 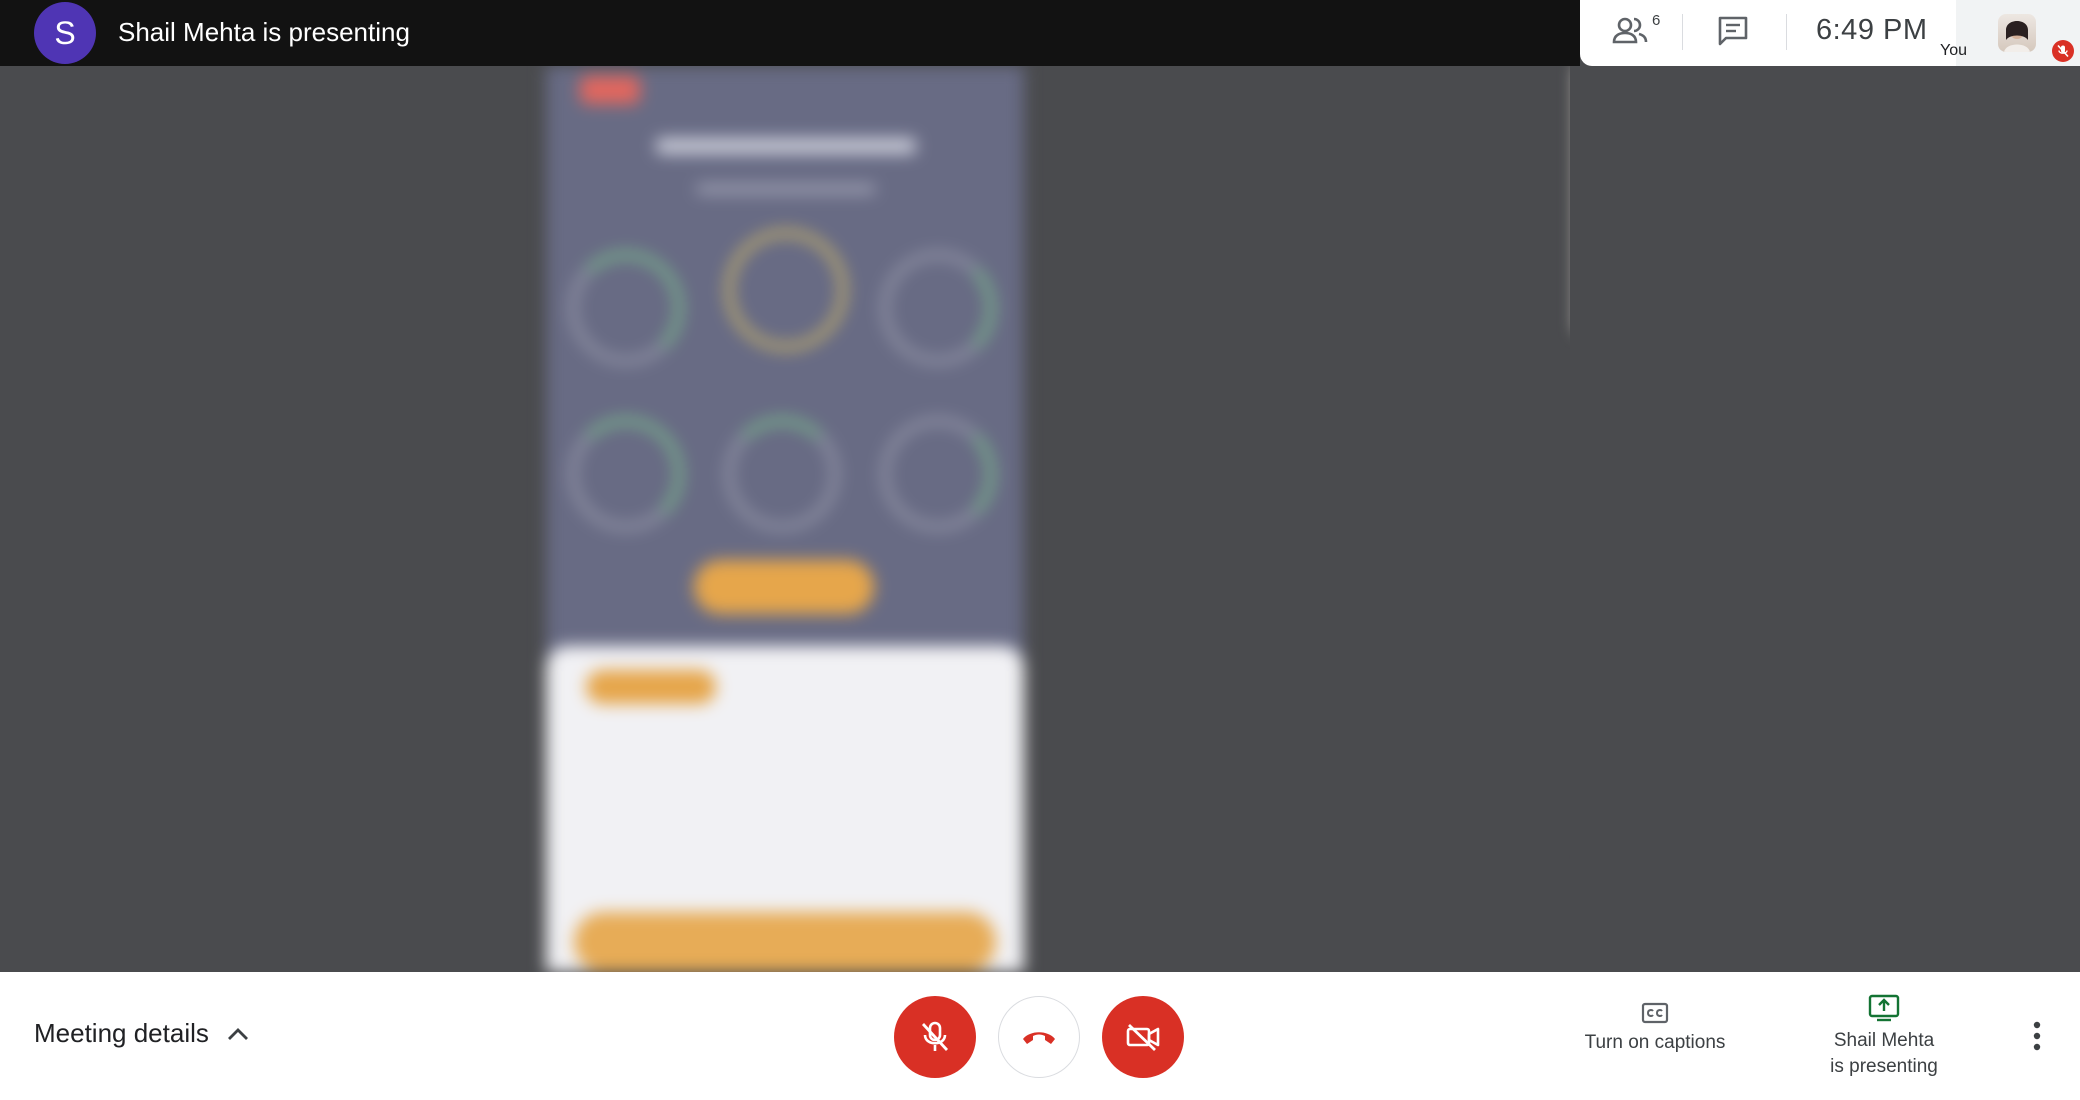 I want to click on people-button: 6, so click(x=1636, y=32).